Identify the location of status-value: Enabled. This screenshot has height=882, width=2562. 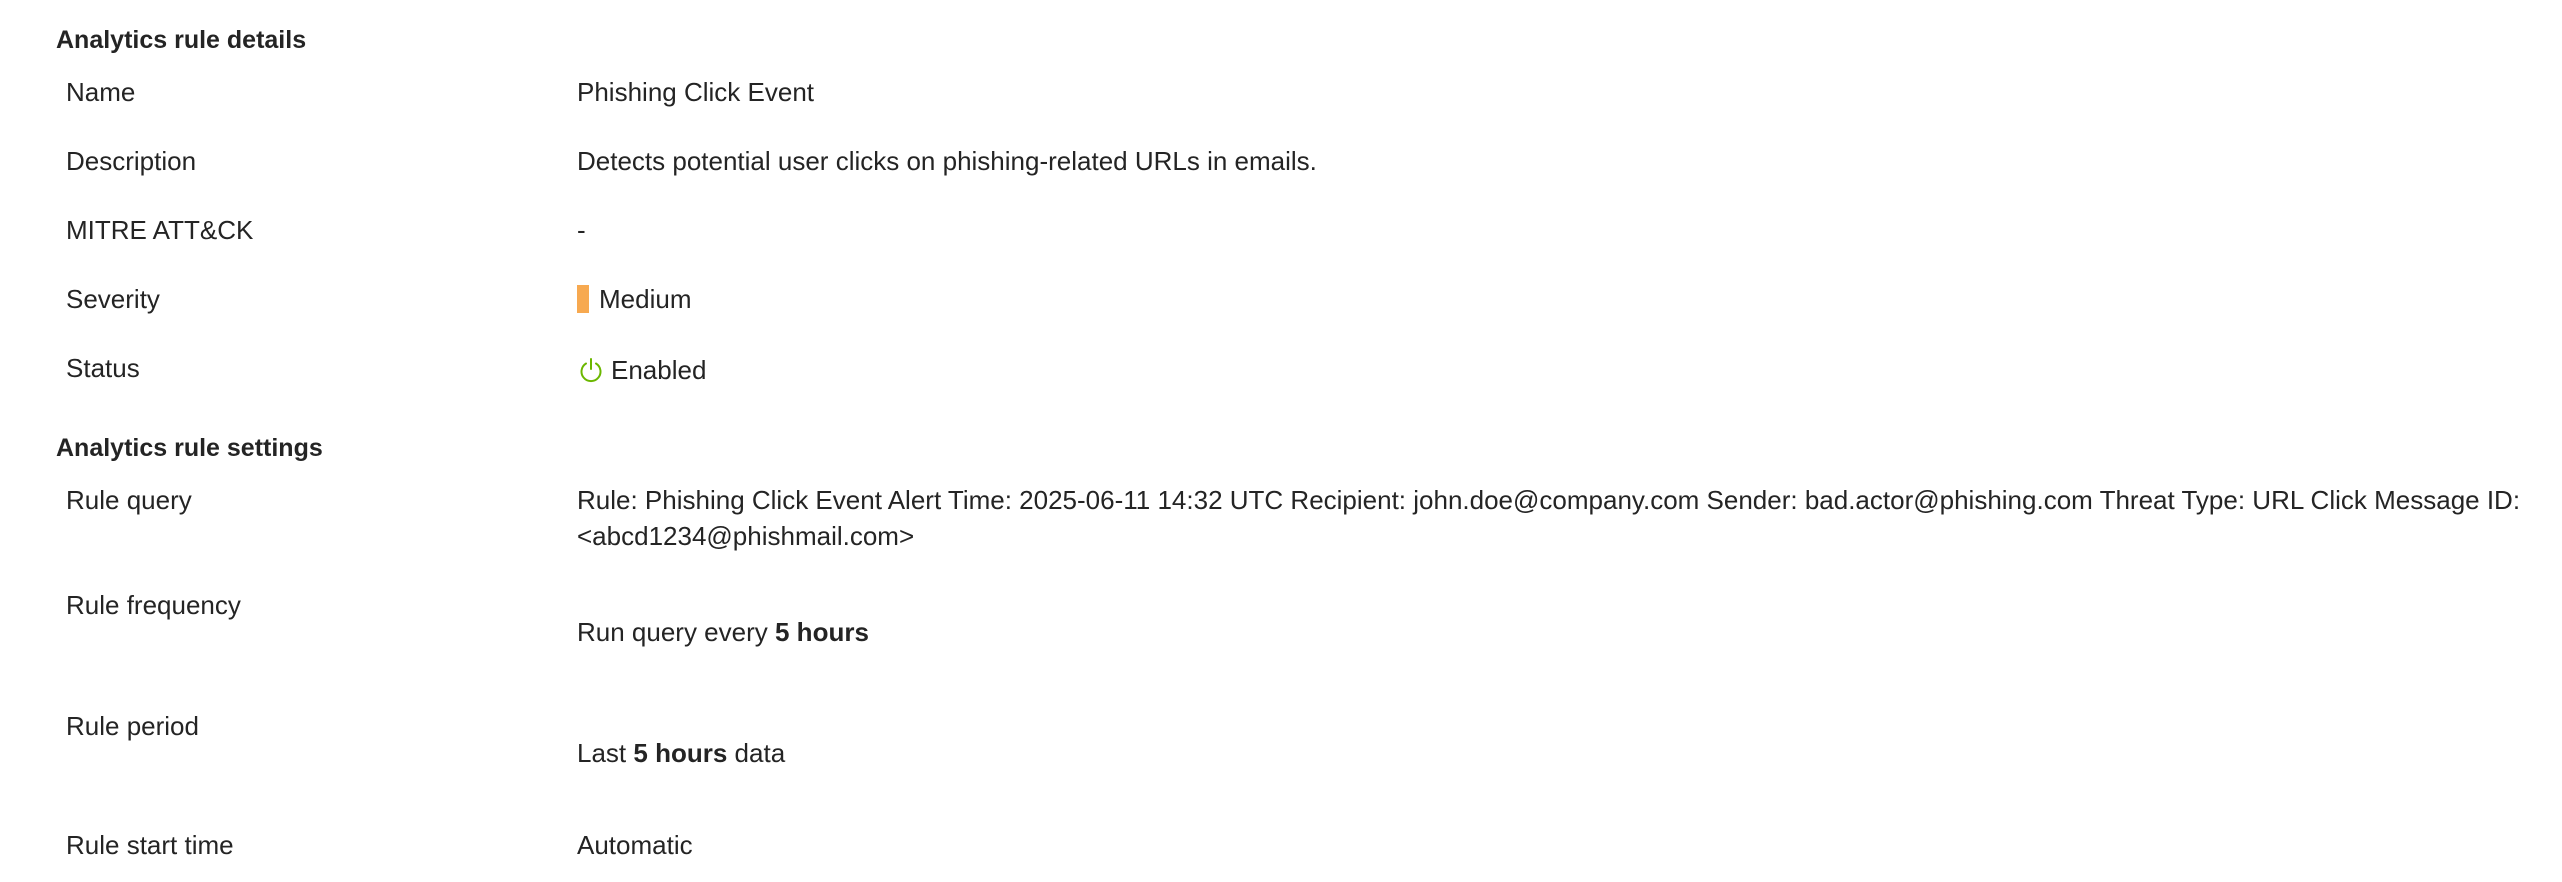
(641, 370).